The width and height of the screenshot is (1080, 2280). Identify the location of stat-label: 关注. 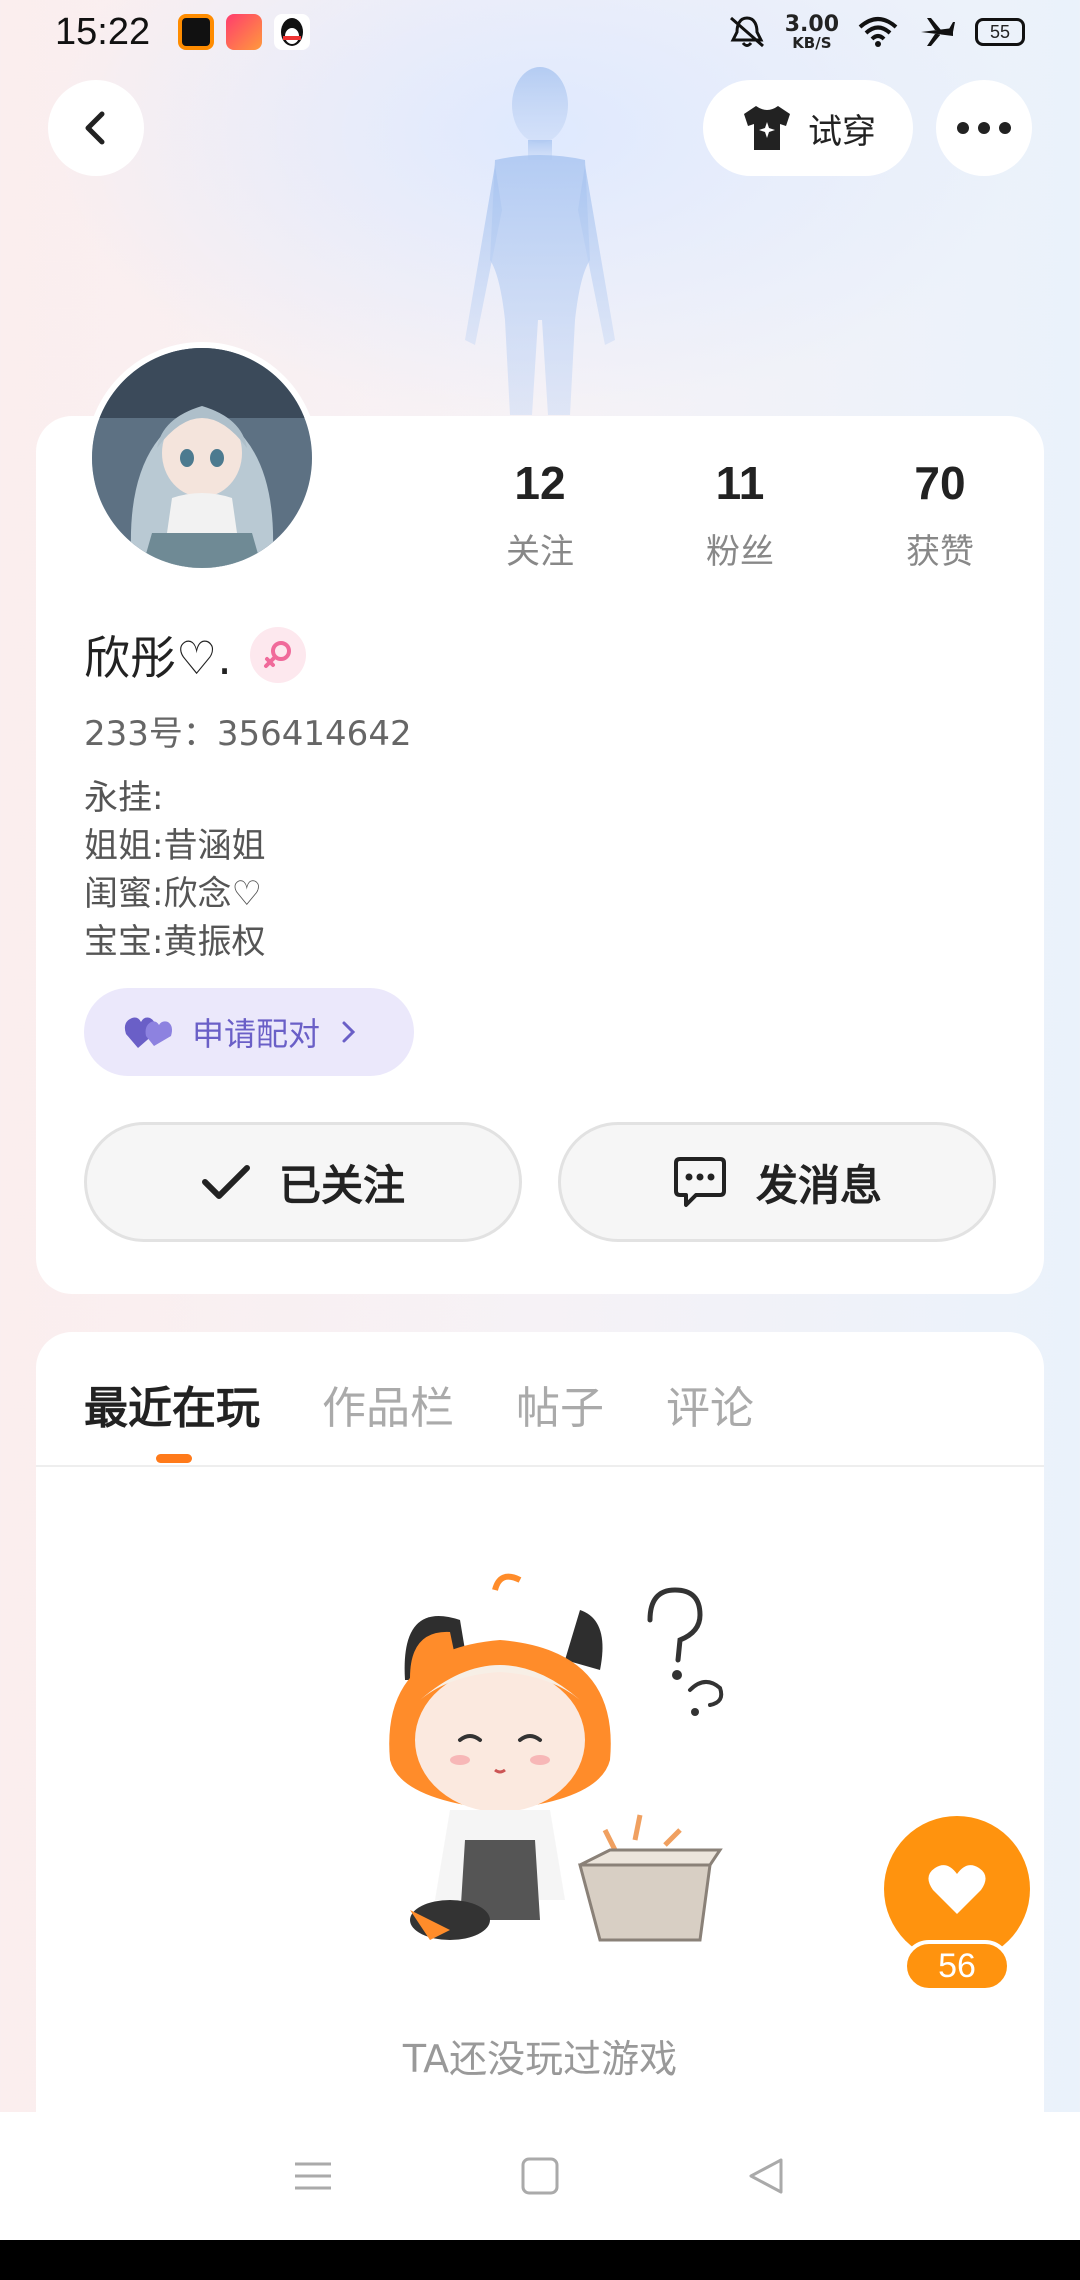
(540, 552).